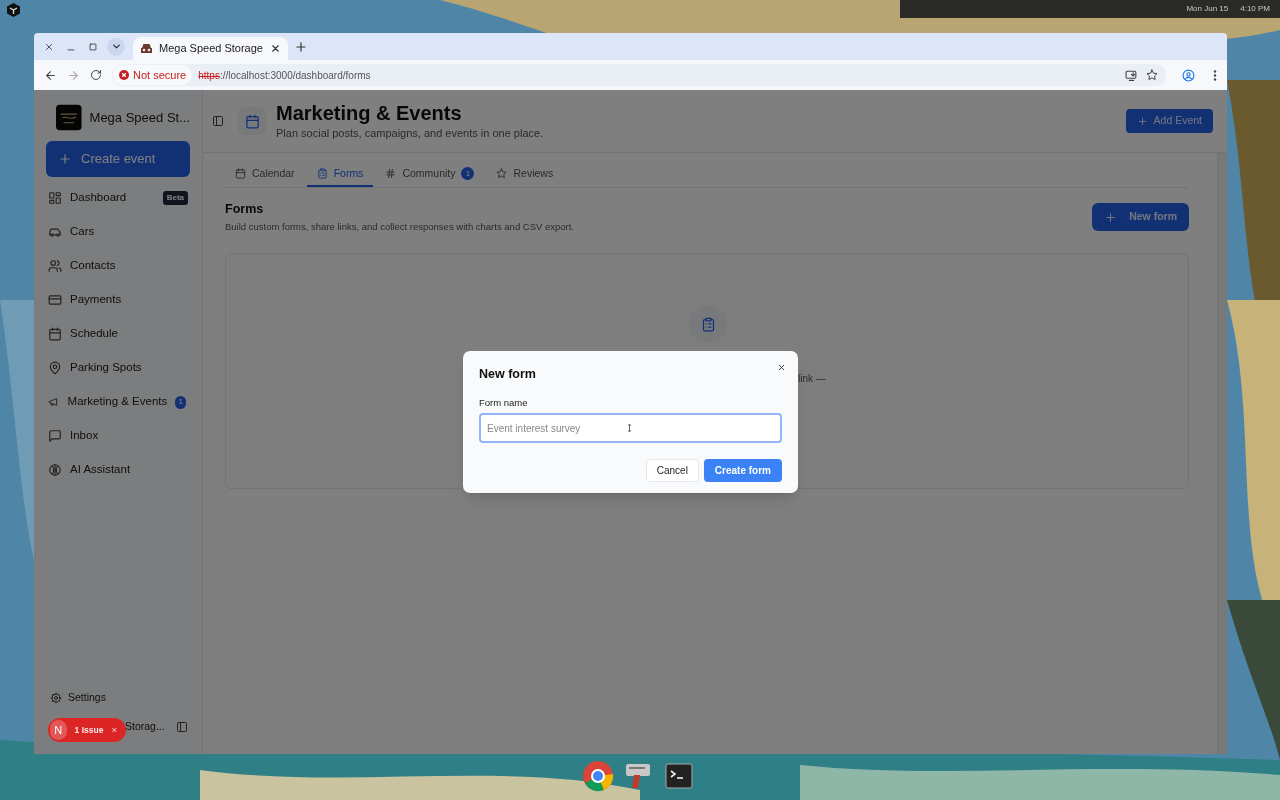 Image resolution: width=1280 pixels, height=800 pixels. I want to click on nav-label: Parking Spots, so click(106, 368).